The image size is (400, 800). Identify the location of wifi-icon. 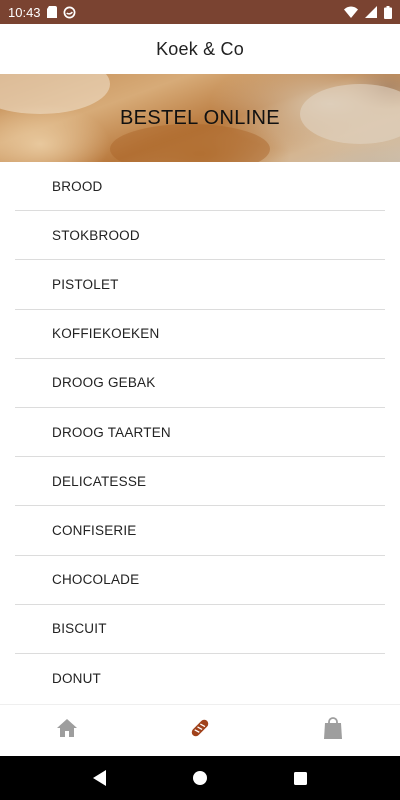
(351, 12).